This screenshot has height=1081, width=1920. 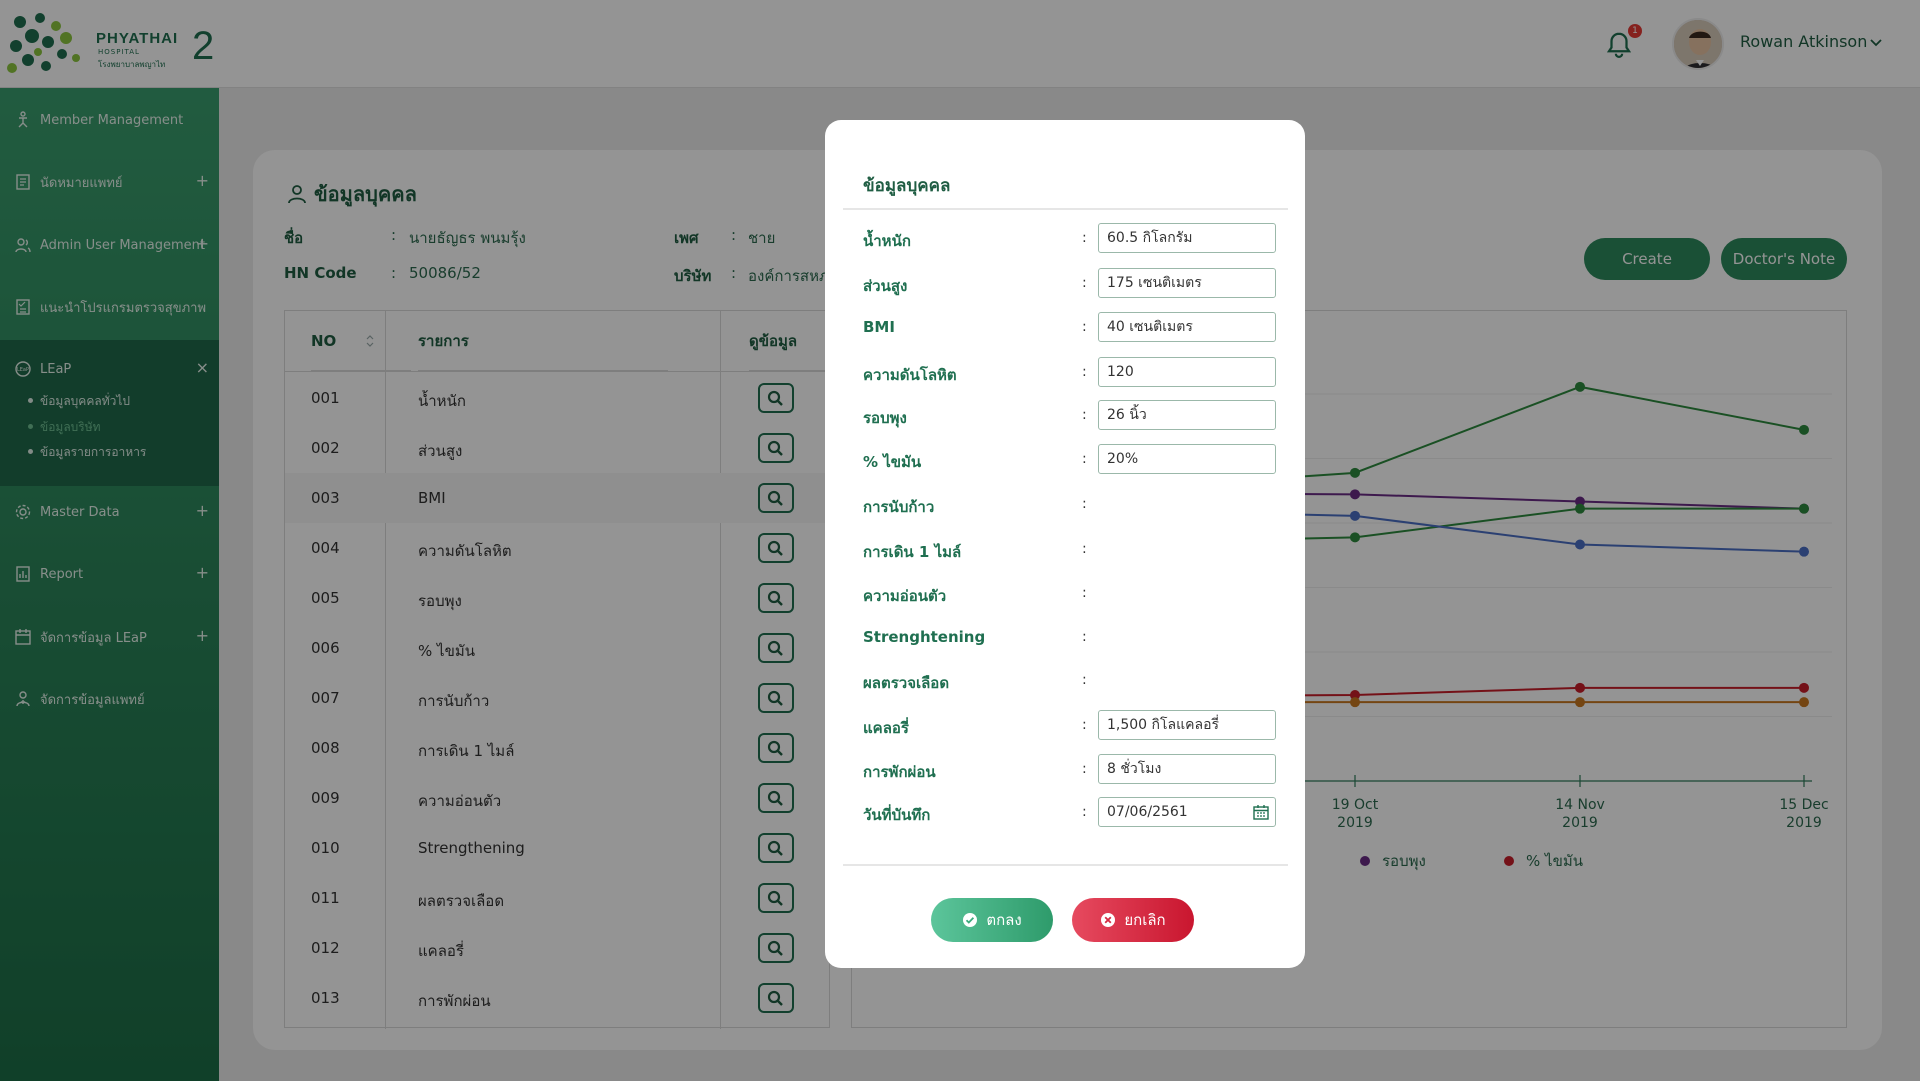 I want to click on field-input: 175 เซนติเมตร, so click(x=1187, y=283).